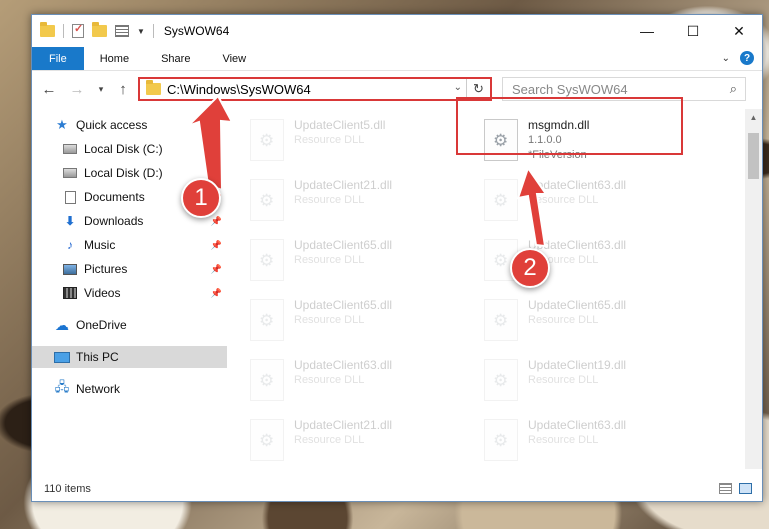 This screenshot has width=769, height=529. What do you see at coordinates (557, 155) in the screenshot?
I see `file-version-label: *FileVersion` at bounding box center [557, 155].